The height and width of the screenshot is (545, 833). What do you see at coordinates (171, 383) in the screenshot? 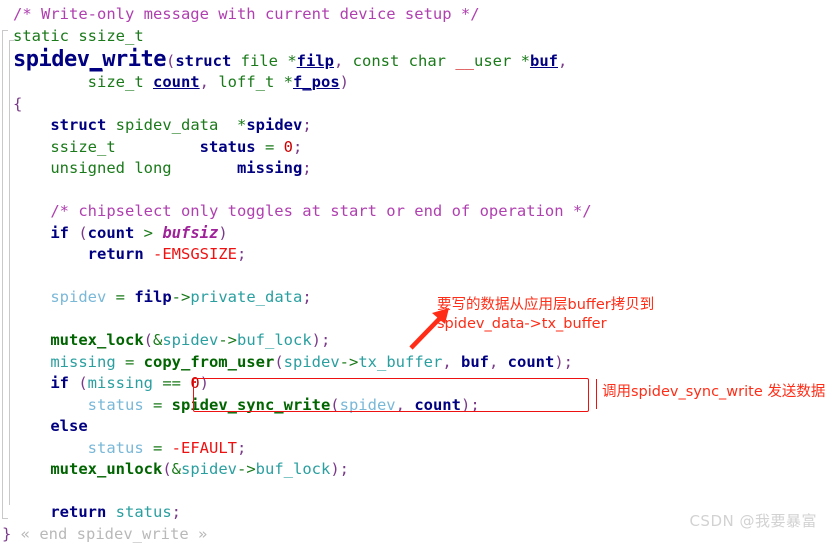
I see `token-eq: ==` at bounding box center [171, 383].